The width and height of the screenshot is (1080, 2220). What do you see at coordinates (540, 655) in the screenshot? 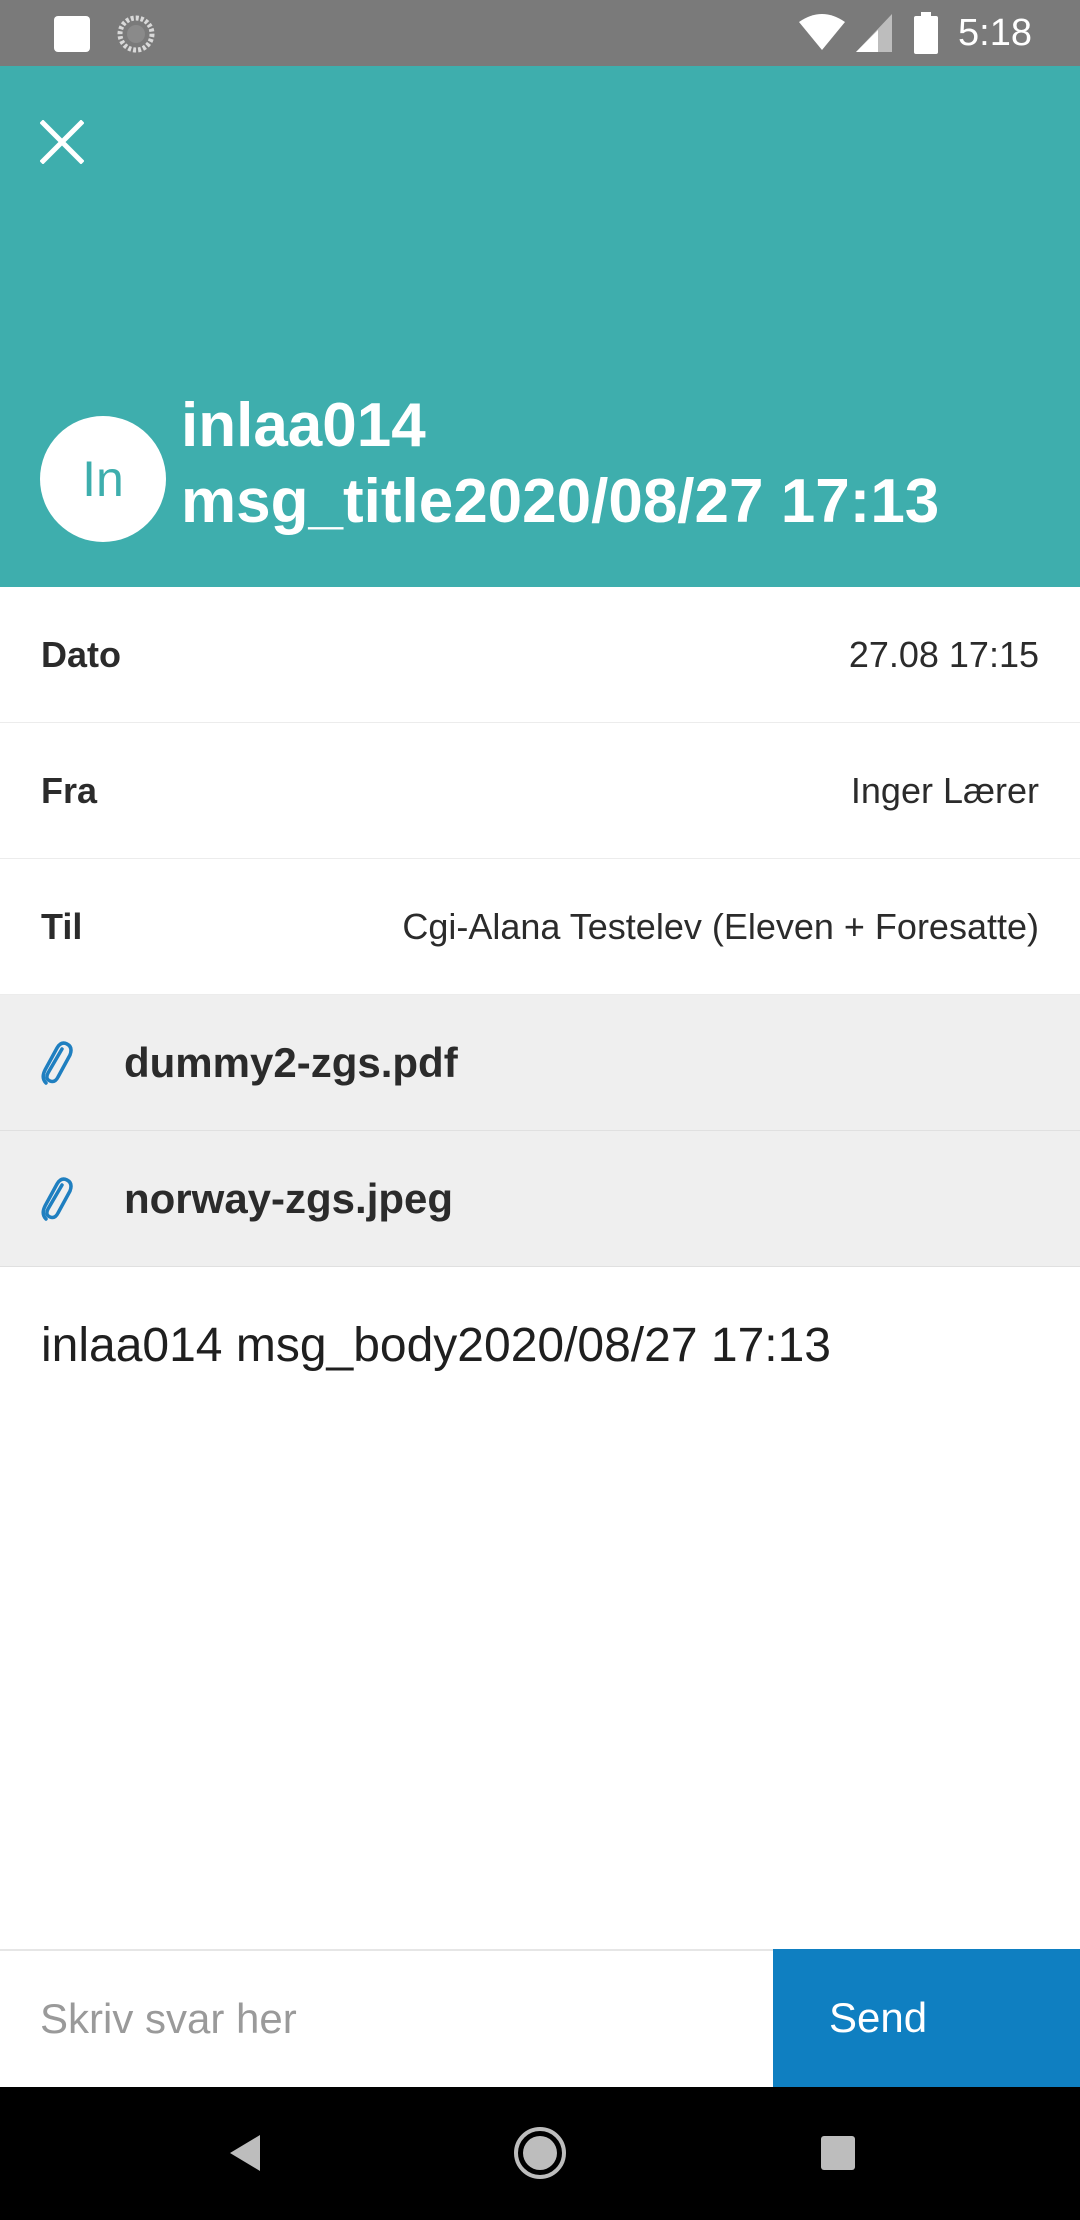
I see `date-row: Dato 27.08 17:15` at bounding box center [540, 655].